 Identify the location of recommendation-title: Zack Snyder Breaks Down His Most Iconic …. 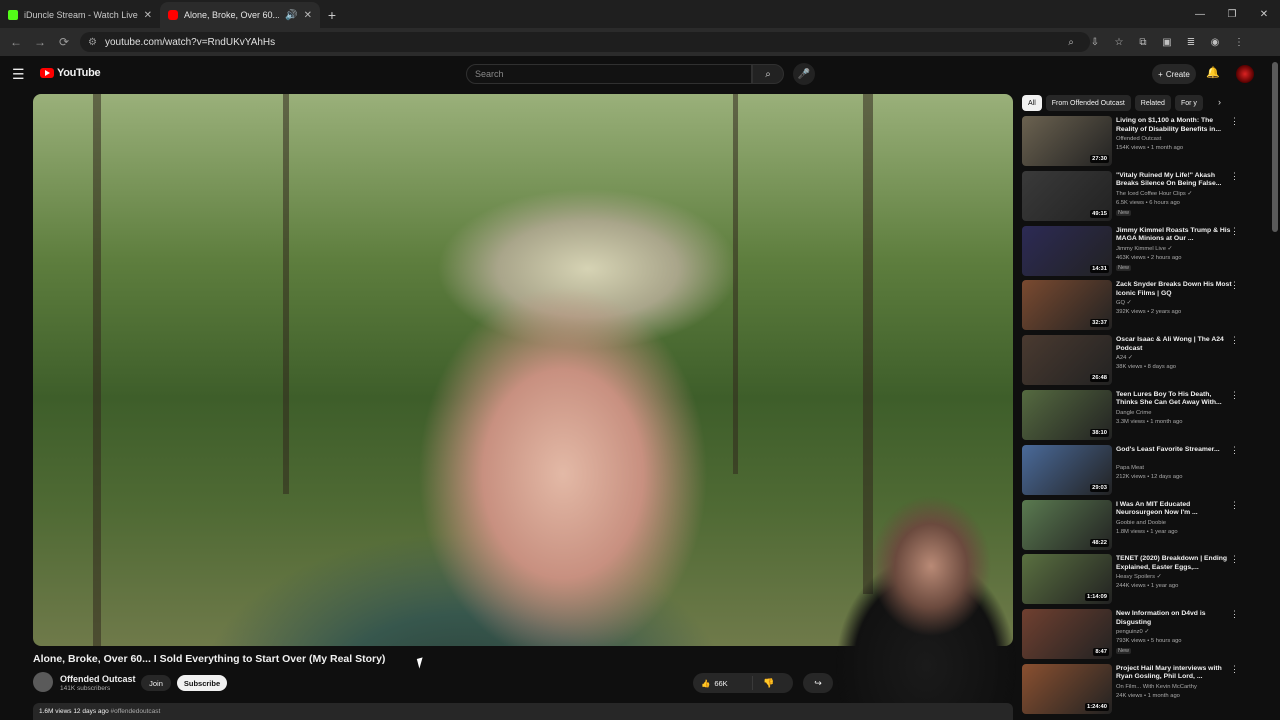
(1174, 289).